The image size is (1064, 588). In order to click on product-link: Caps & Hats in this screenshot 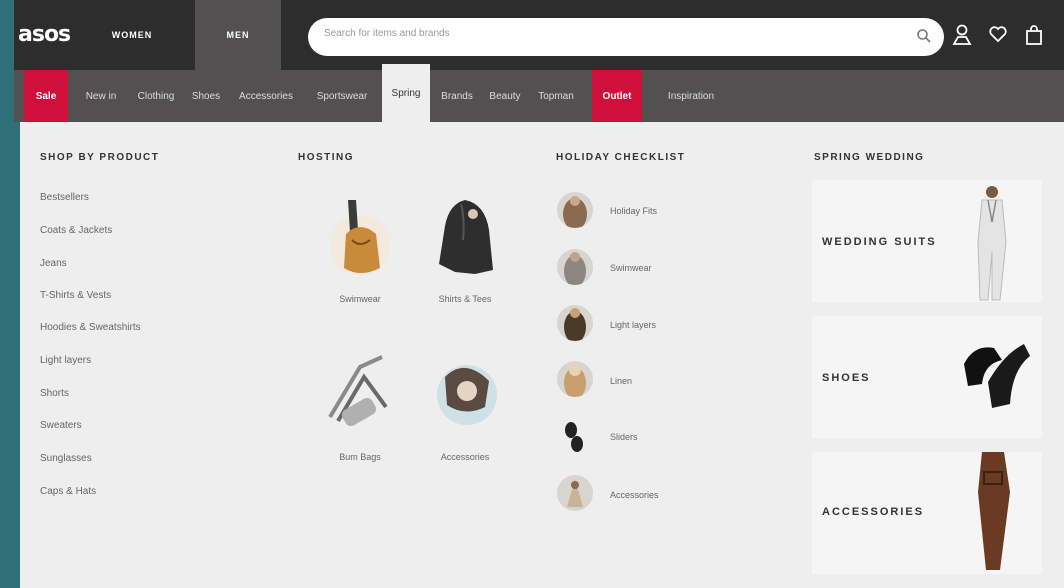, I will do `click(68, 491)`.